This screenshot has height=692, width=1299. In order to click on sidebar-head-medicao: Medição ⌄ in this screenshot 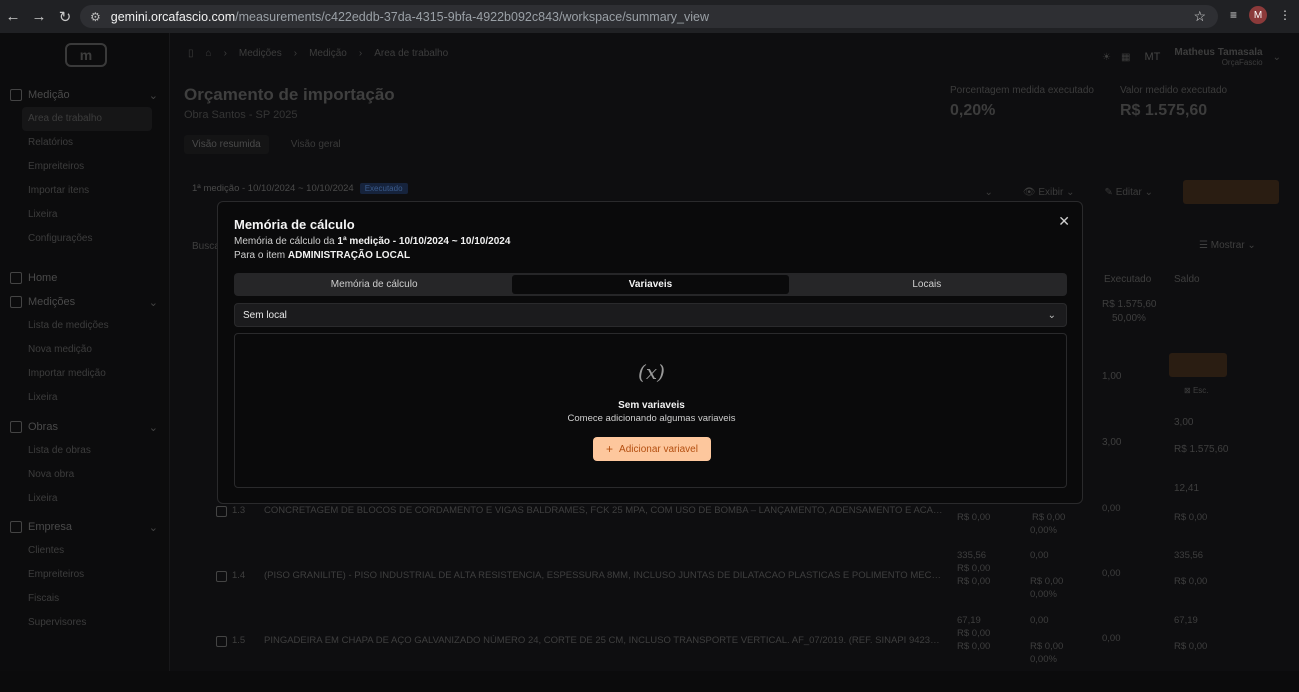, I will do `click(85, 95)`.